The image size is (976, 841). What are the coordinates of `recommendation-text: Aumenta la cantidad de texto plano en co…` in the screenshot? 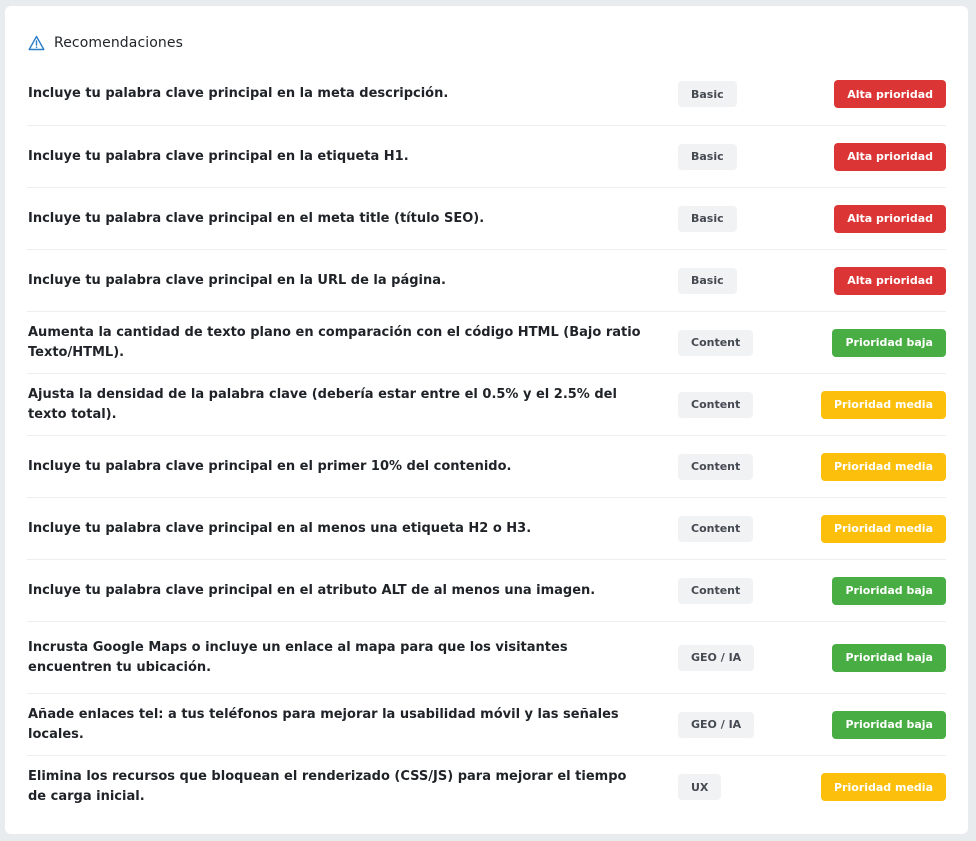 It's located at (334, 342).